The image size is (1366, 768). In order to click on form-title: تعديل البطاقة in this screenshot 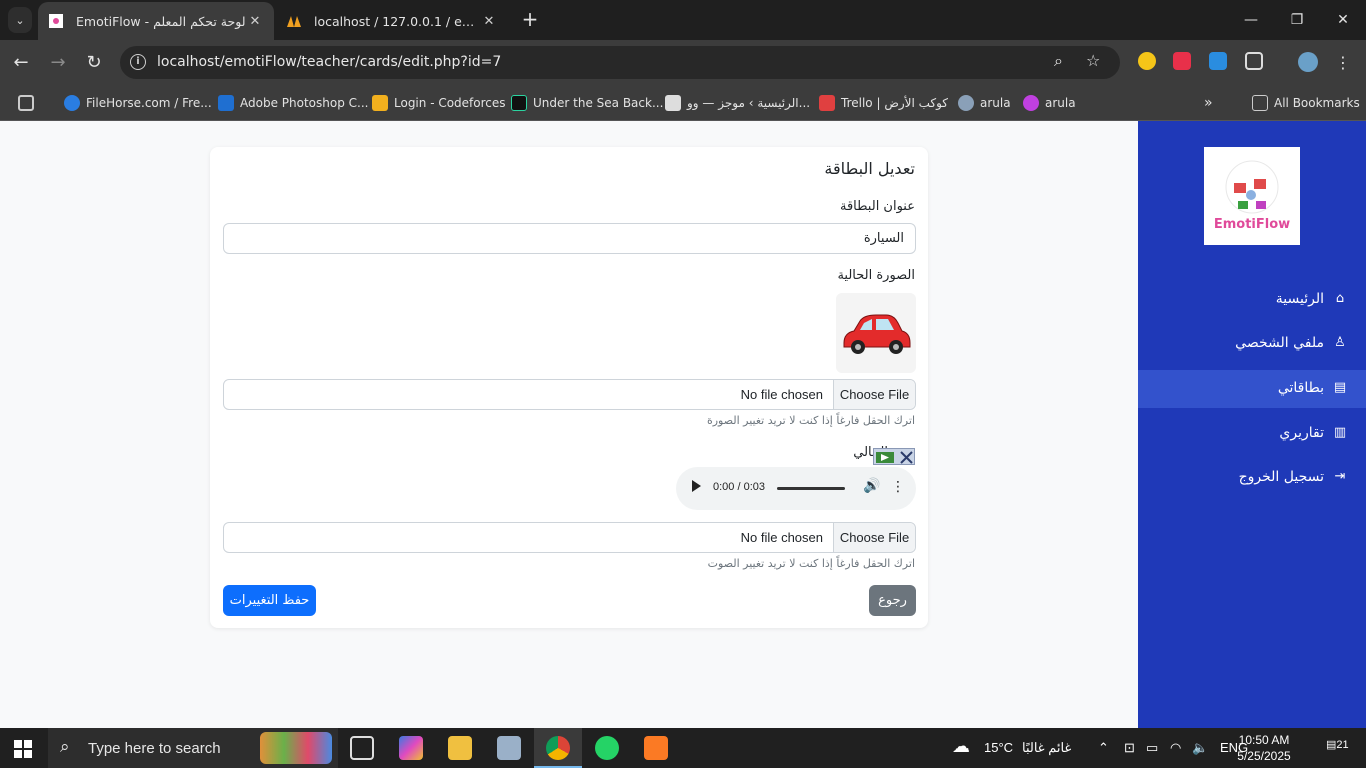, I will do `click(869, 168)`.